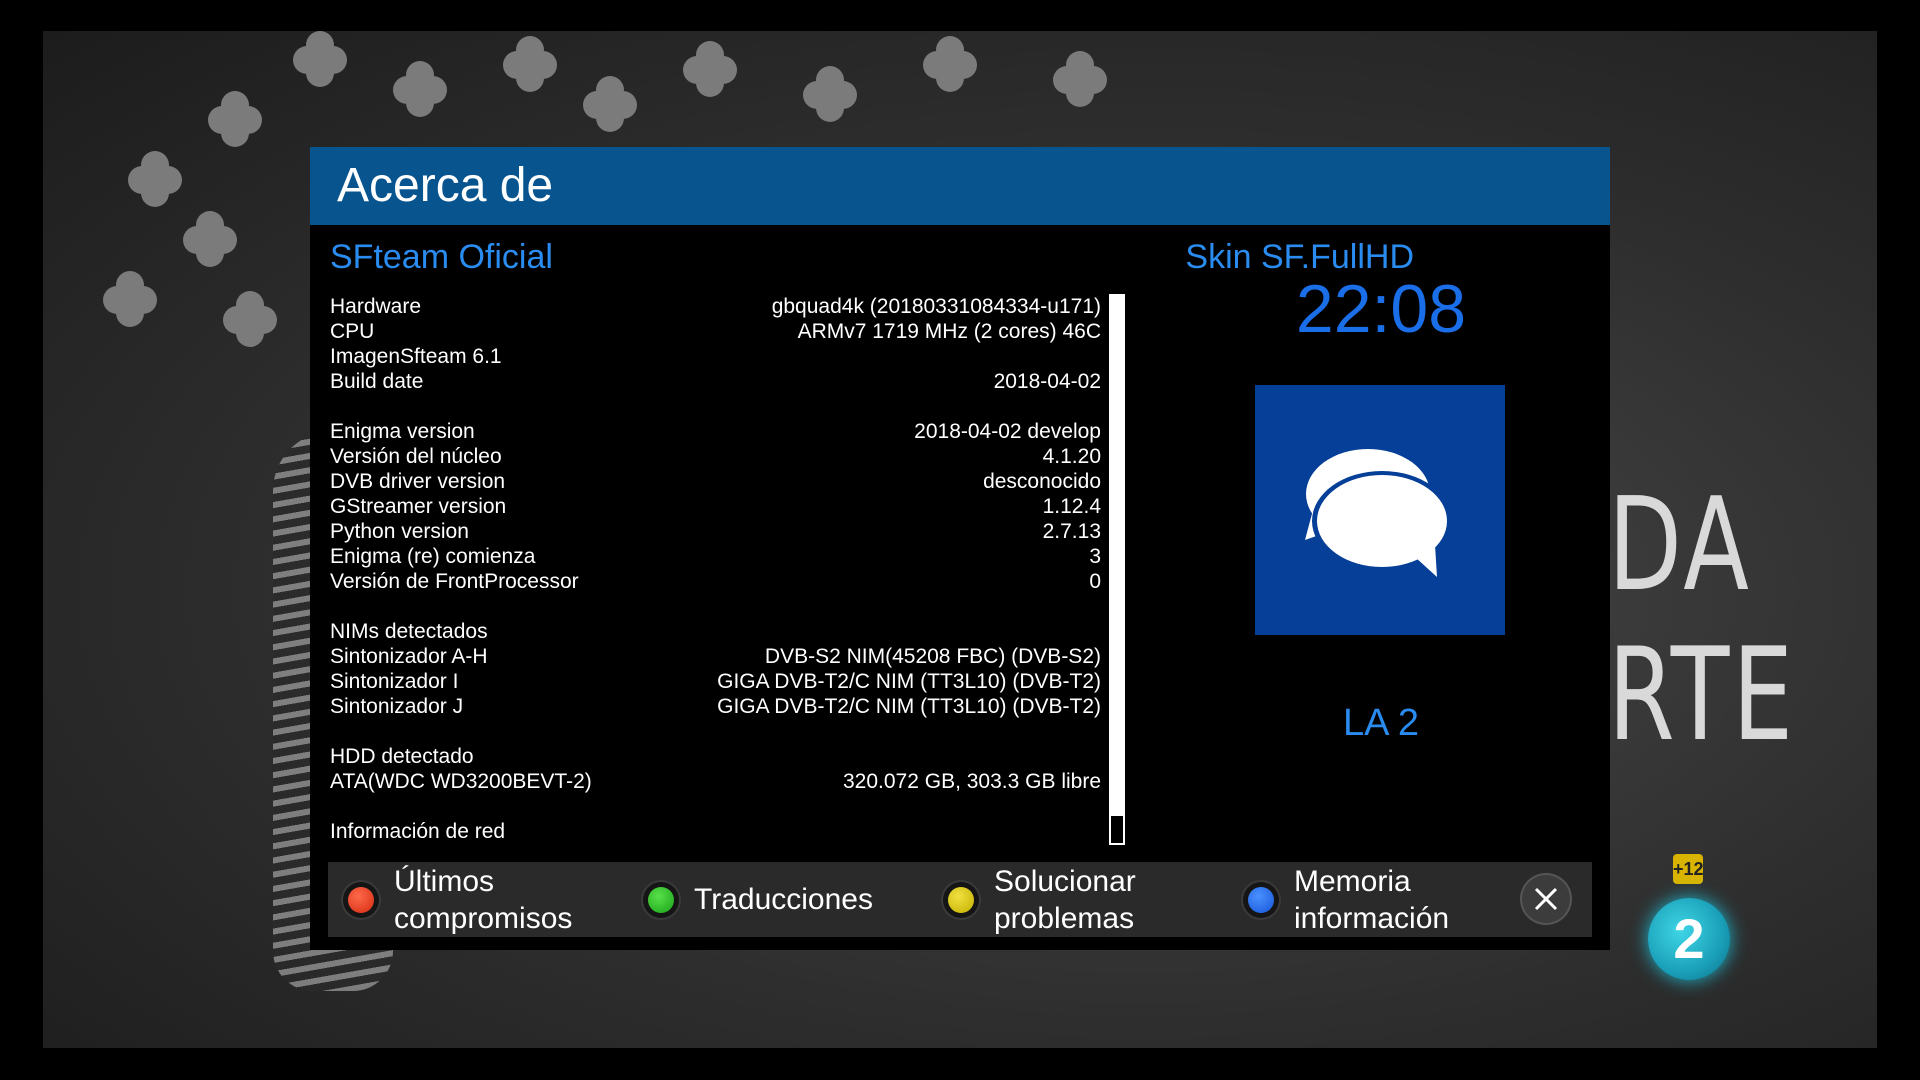  What do you see at coordinates (715, 481) in the screenshot?
I see `info-row: DVB driver version desconocido` at bounding box center [715, 481].